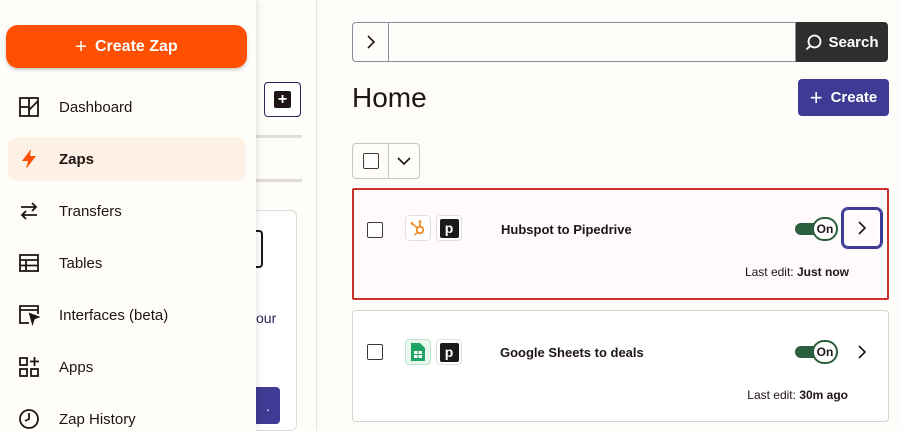 The image size is (900, 431). Describe the element at coordinates (127, 367) in the screenshot. I see `sidebar-item-apps: Apps` at that location.